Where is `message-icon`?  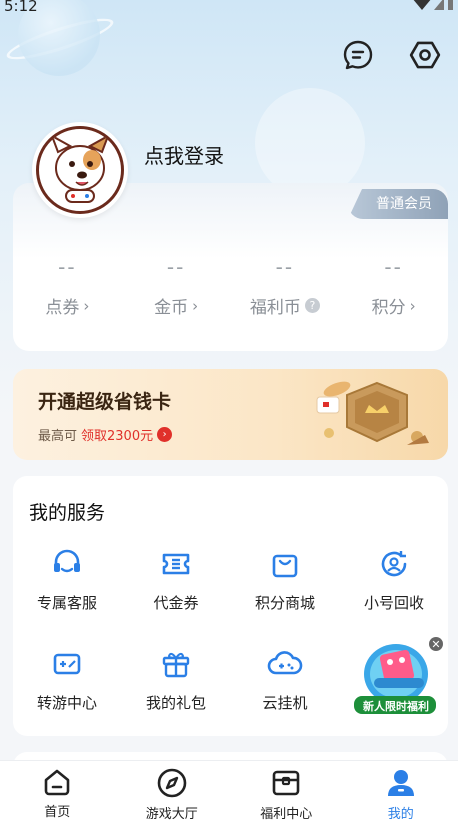 message-icon is located at coordinates (358, 55).